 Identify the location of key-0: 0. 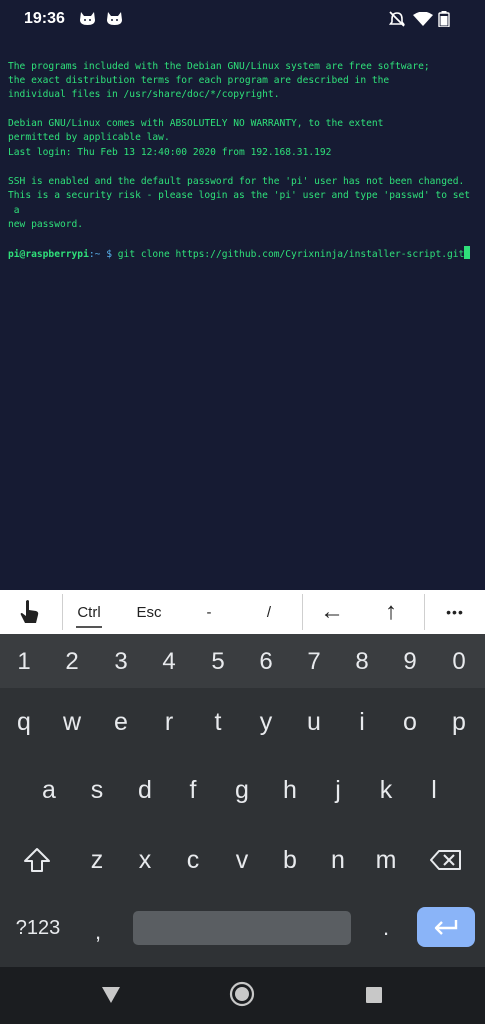
(459, 662).